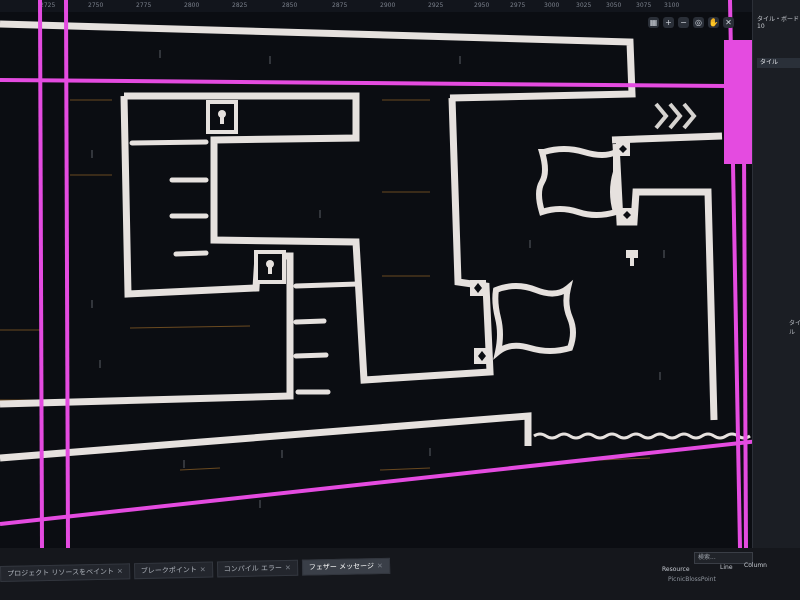  I want to click on line-column-header: Line, so click(726, 567).